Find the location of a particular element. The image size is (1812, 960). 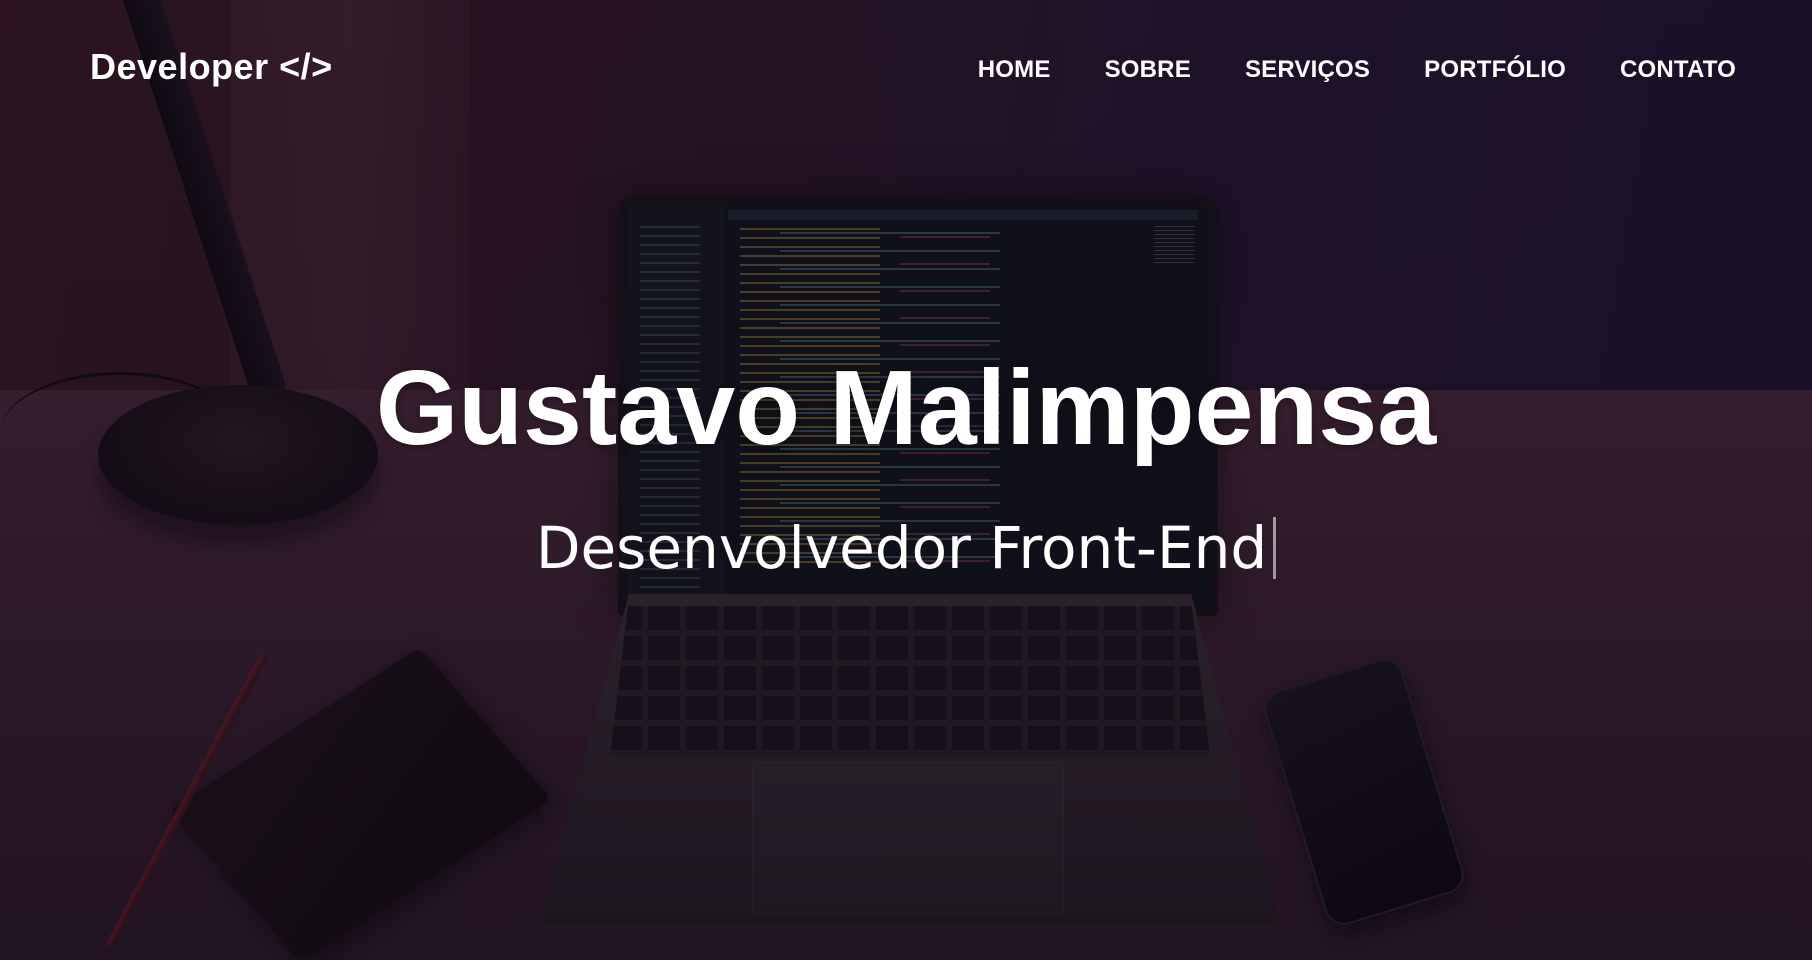

nav-link-sobre: SOBRE is located at coordinates (1148, 69).